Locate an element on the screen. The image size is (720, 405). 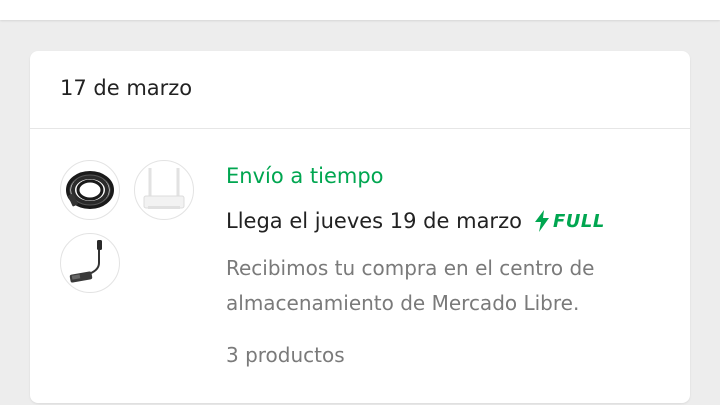
arrival-date: Llega el jueves 19 de marzo FULL is located at coordinates (415, 221).